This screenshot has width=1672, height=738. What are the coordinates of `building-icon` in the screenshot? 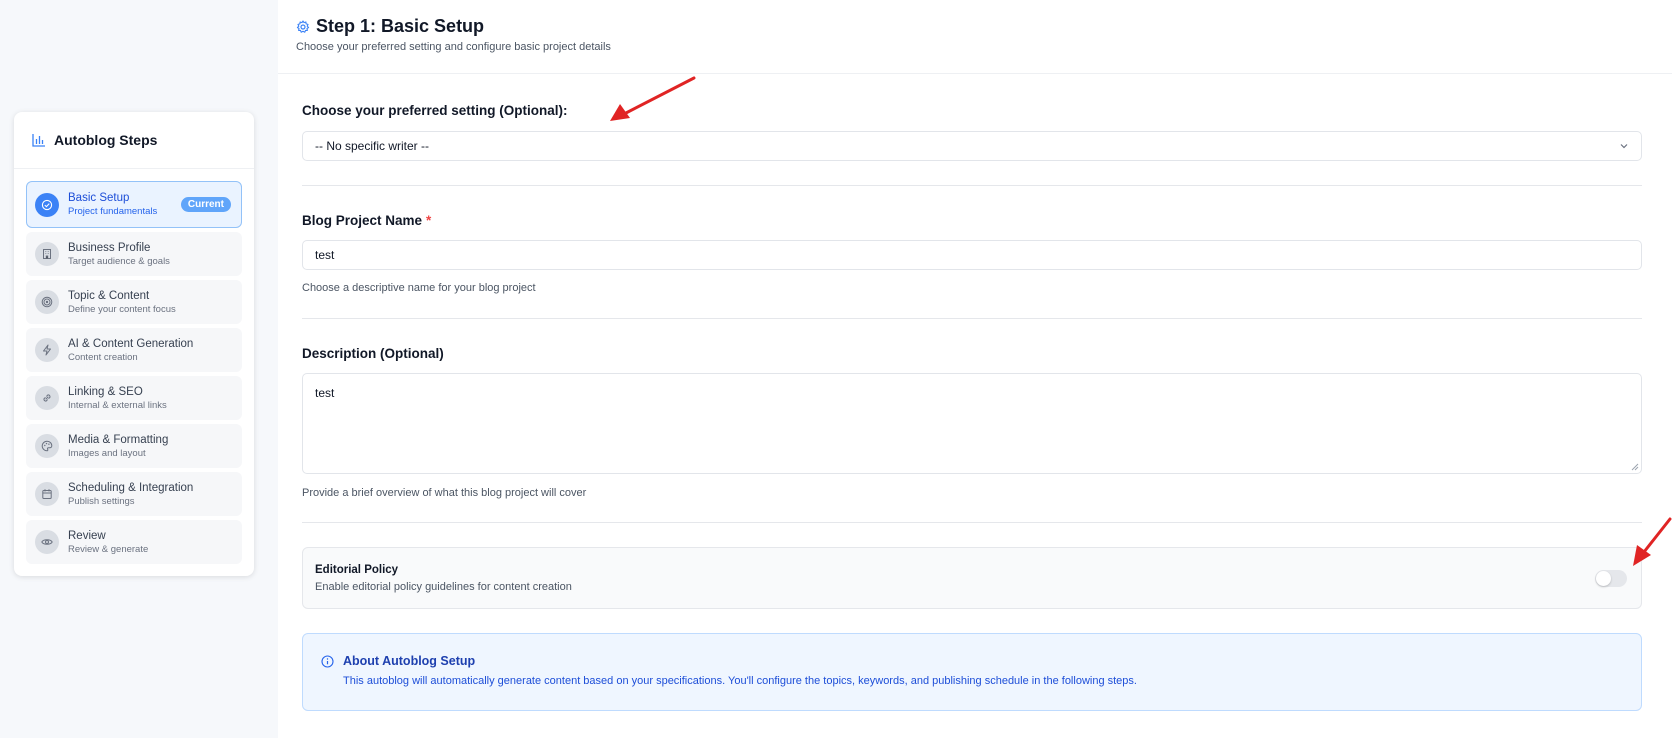 It's located at (47, 254).